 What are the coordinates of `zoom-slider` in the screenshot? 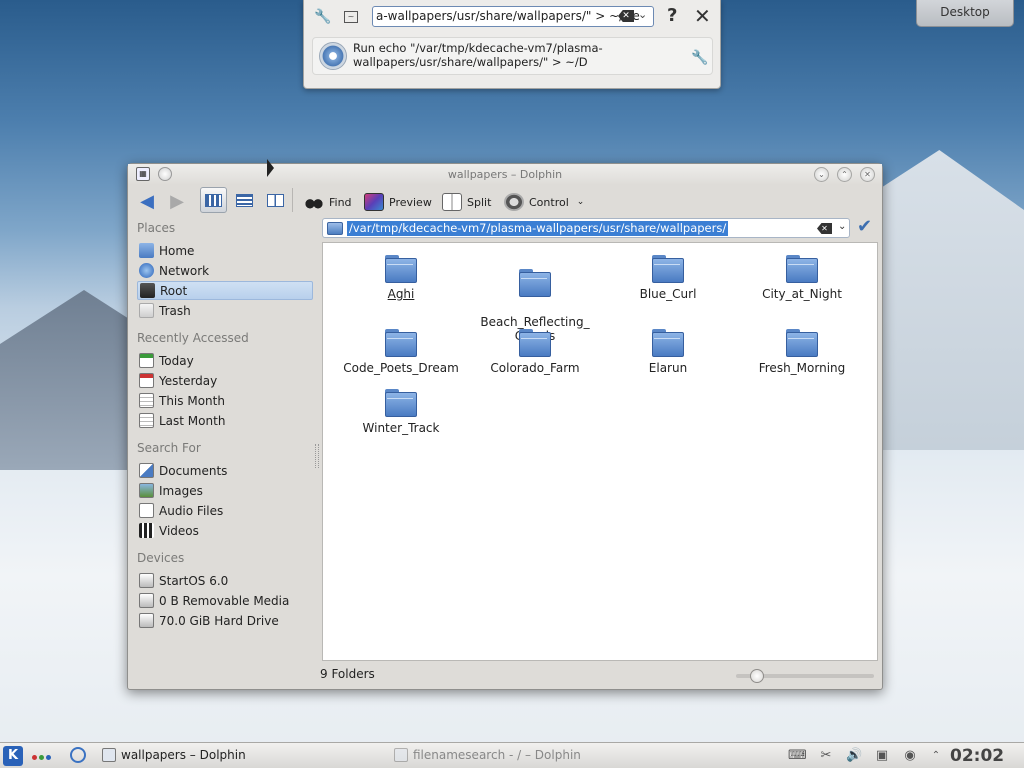 It's located at (805, 676).